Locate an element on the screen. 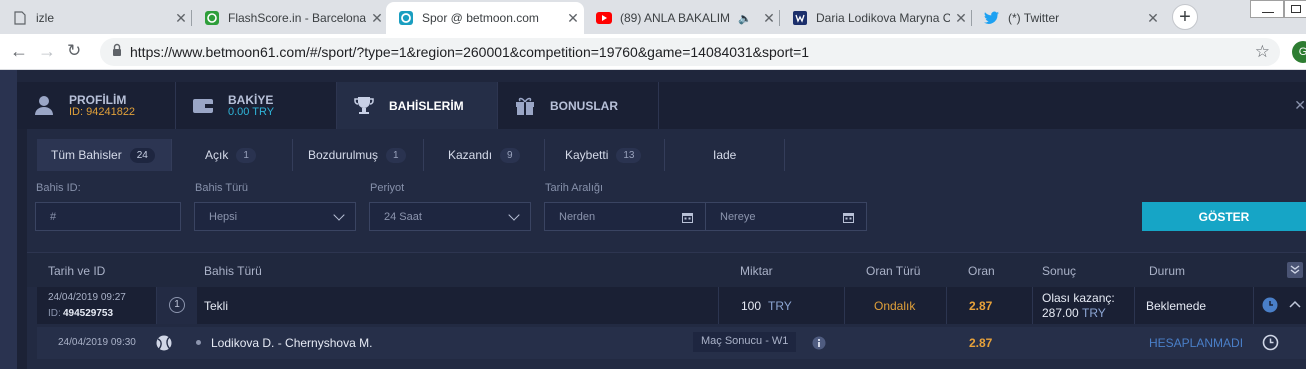 This screenshot has width=1306, height=369. collapse-all-button is located at coordinates (1295, 270).